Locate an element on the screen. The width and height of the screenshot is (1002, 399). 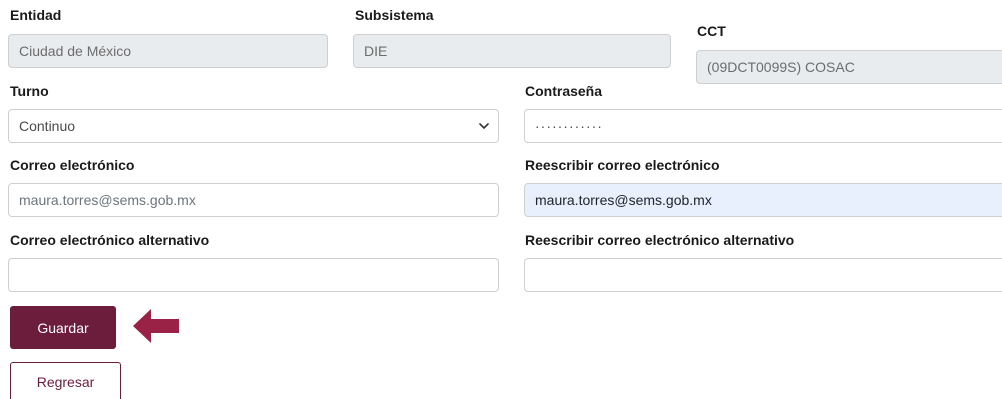
cct-field: (09DCT0099S) COSAC is located at coordinates (849, 67).